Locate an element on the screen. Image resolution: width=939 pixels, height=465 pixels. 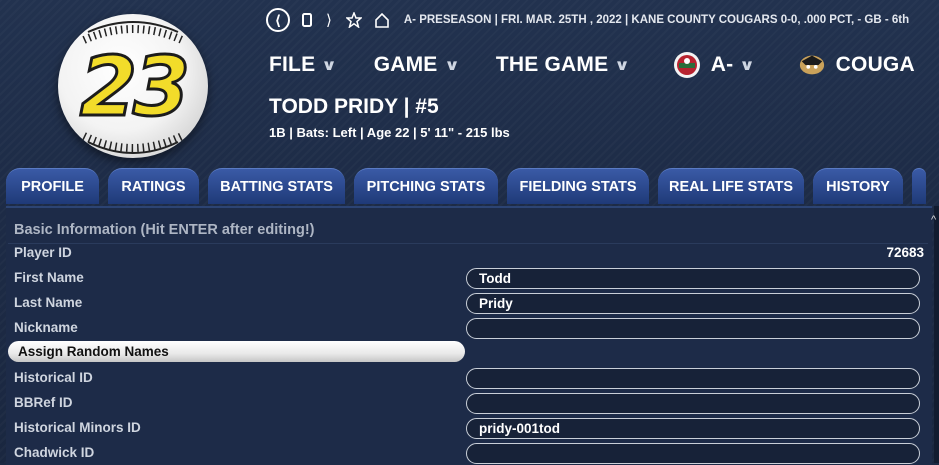
last-name-field: Pridy is located at coordinates (693, 303).